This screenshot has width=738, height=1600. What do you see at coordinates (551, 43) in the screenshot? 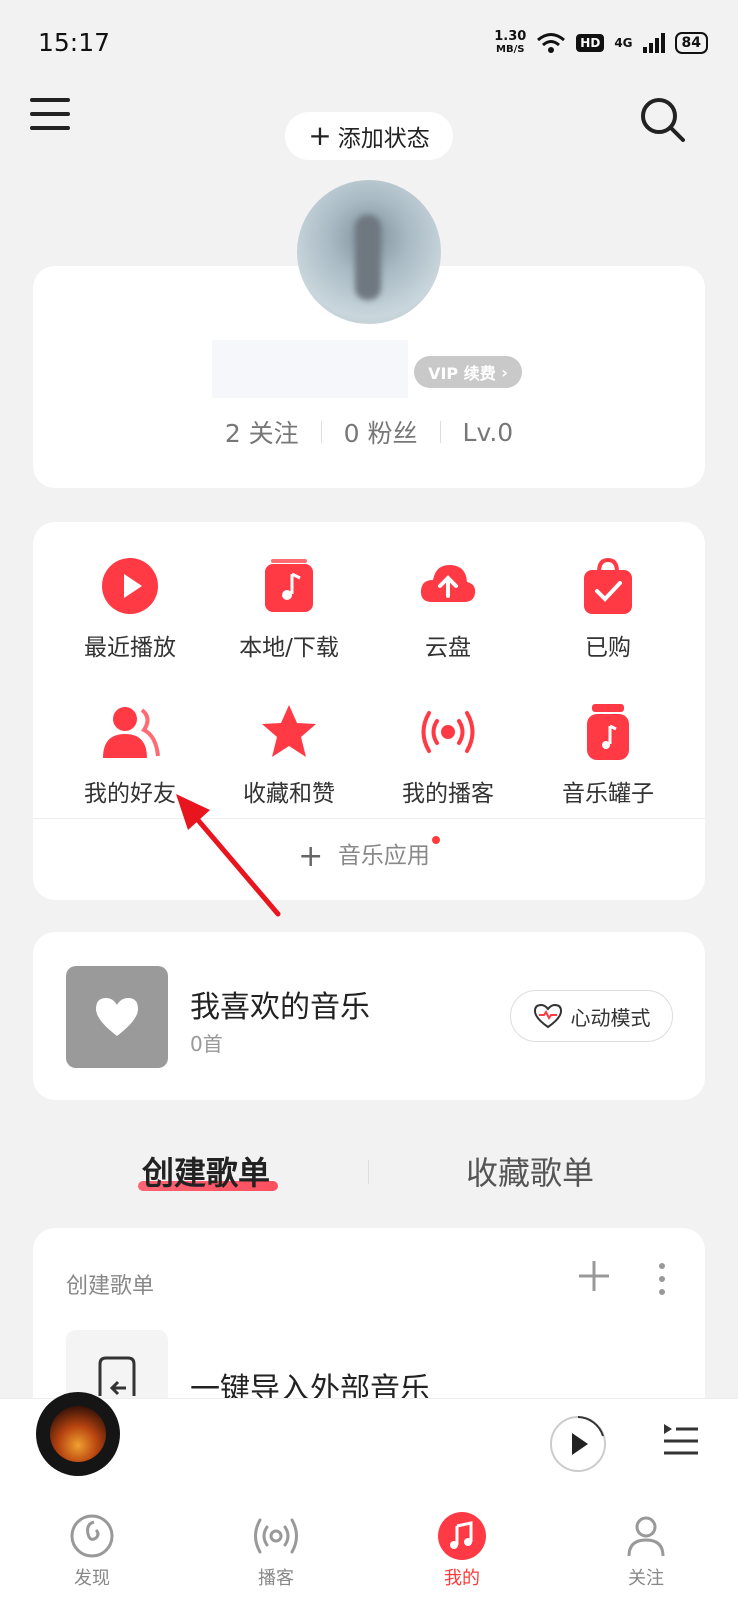
I see `wifi-icon` at bounding box center [551, 43].